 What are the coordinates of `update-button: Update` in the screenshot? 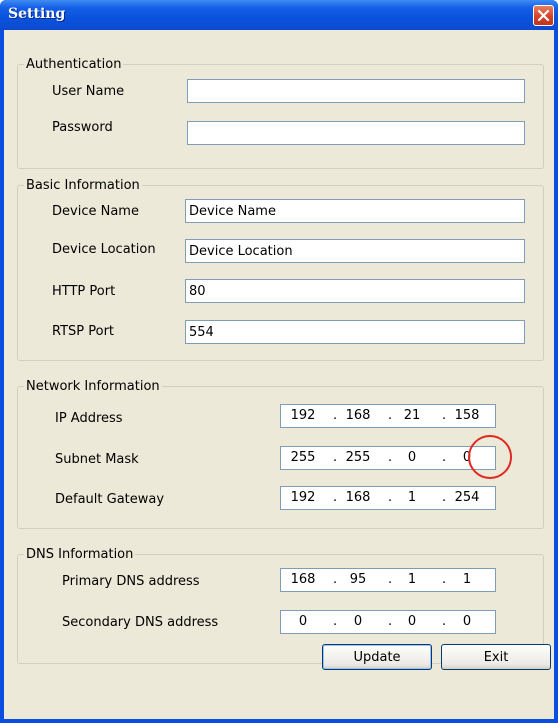 It's located at (377, 657).